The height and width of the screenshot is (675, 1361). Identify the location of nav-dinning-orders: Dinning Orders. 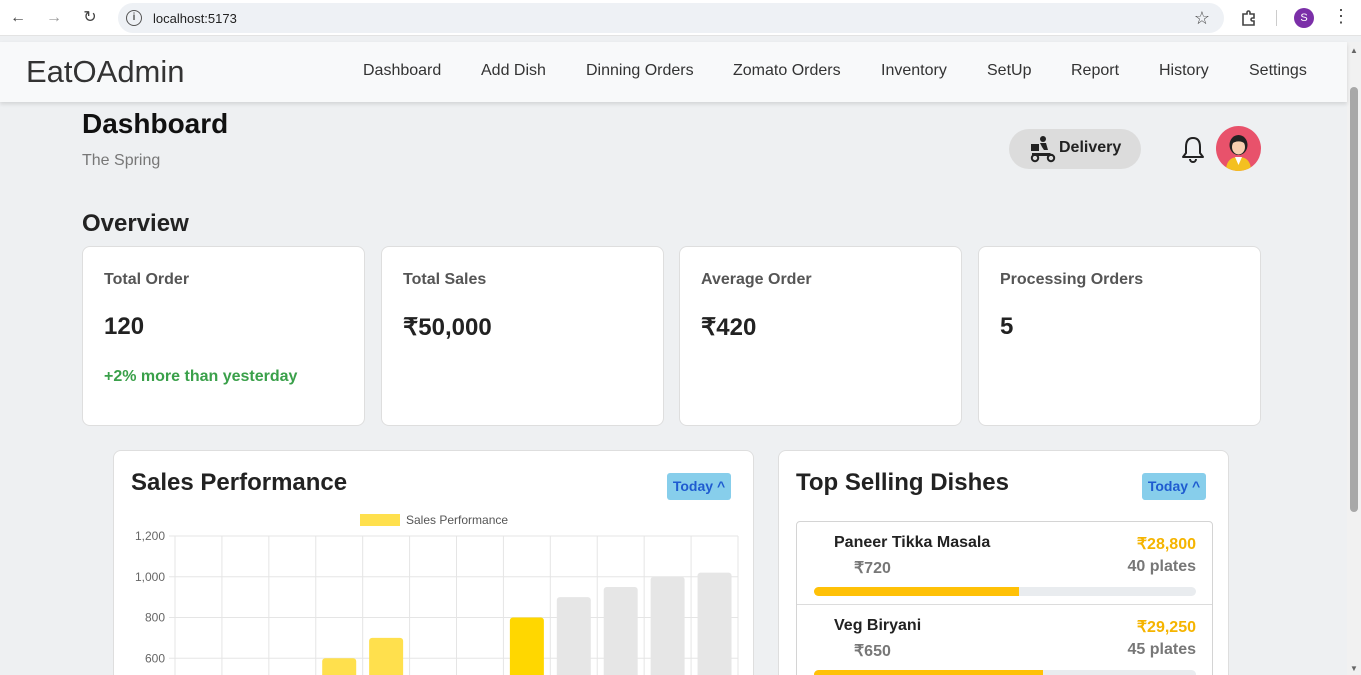
(640, 71).